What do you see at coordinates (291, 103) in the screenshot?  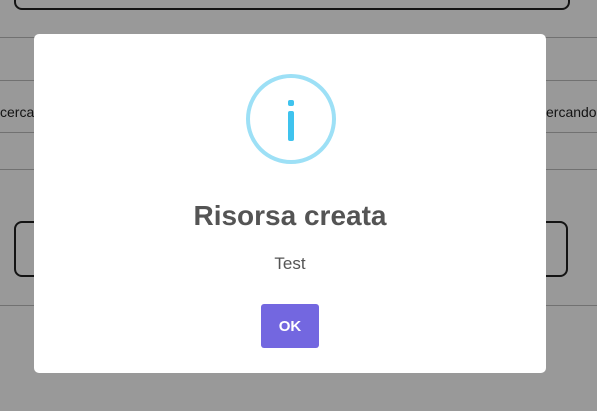 I see `info-icon-dot` at bounding box center [291, 103].